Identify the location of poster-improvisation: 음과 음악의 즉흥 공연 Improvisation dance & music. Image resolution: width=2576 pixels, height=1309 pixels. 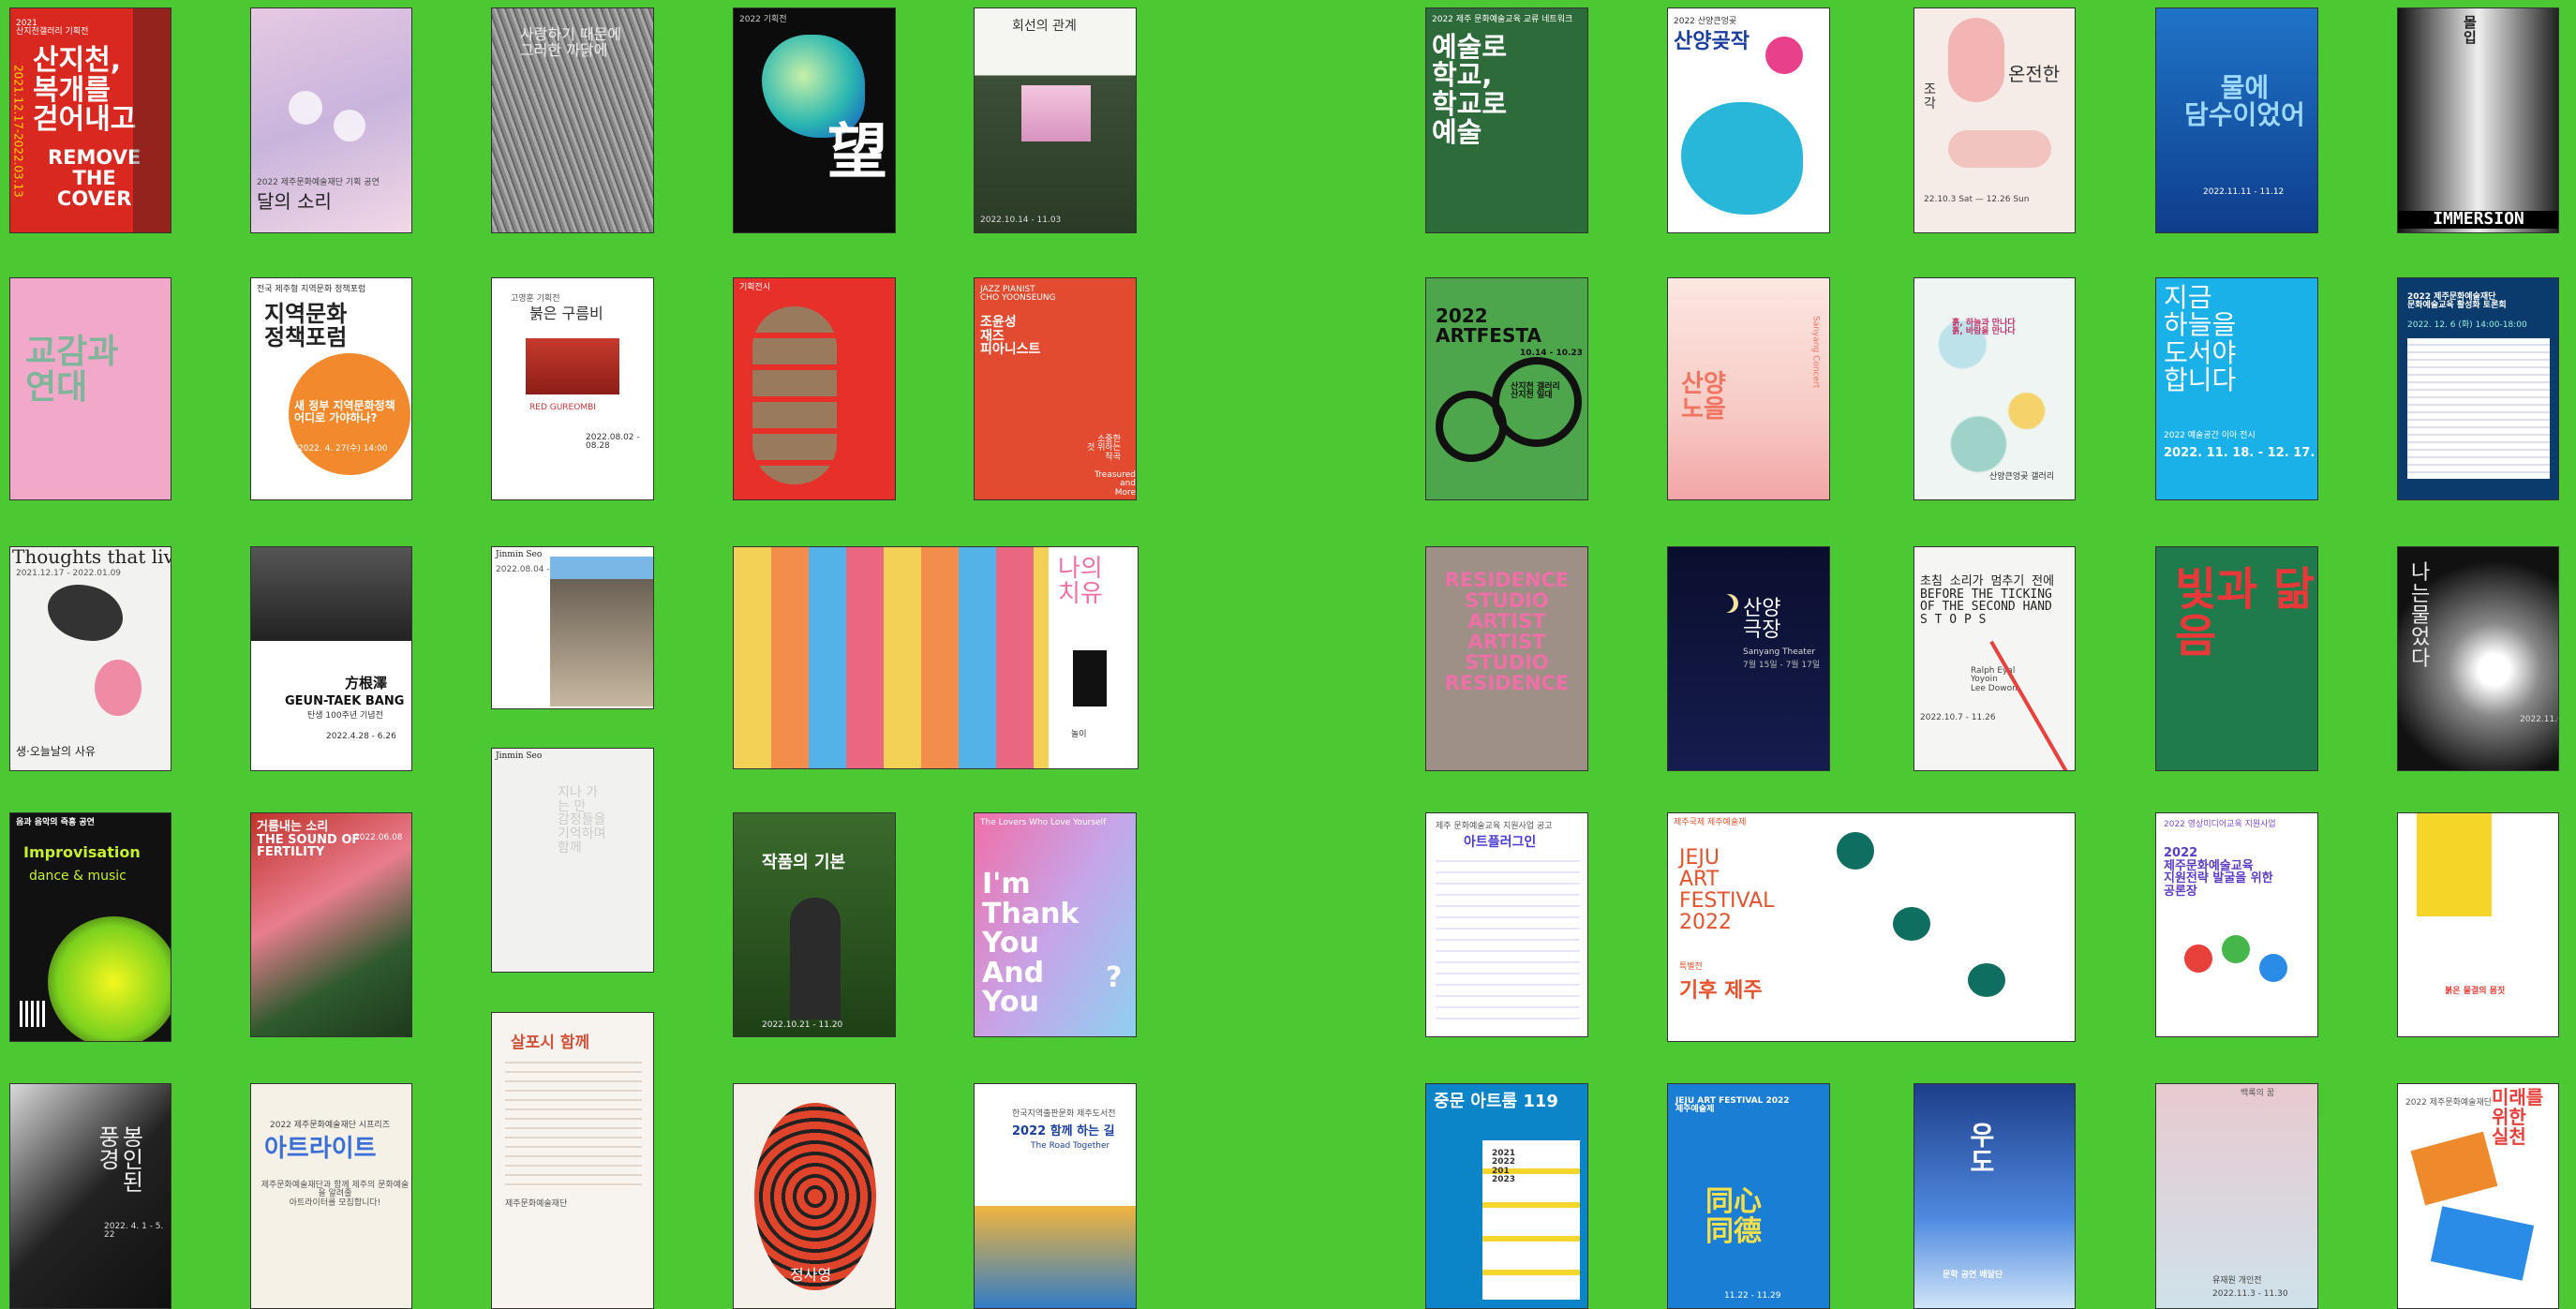
(90, 927).